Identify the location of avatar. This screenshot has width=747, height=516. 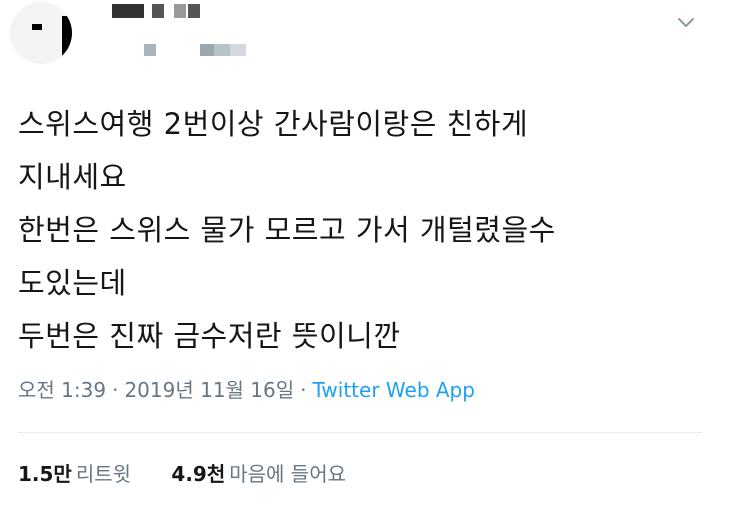
(41, 33).